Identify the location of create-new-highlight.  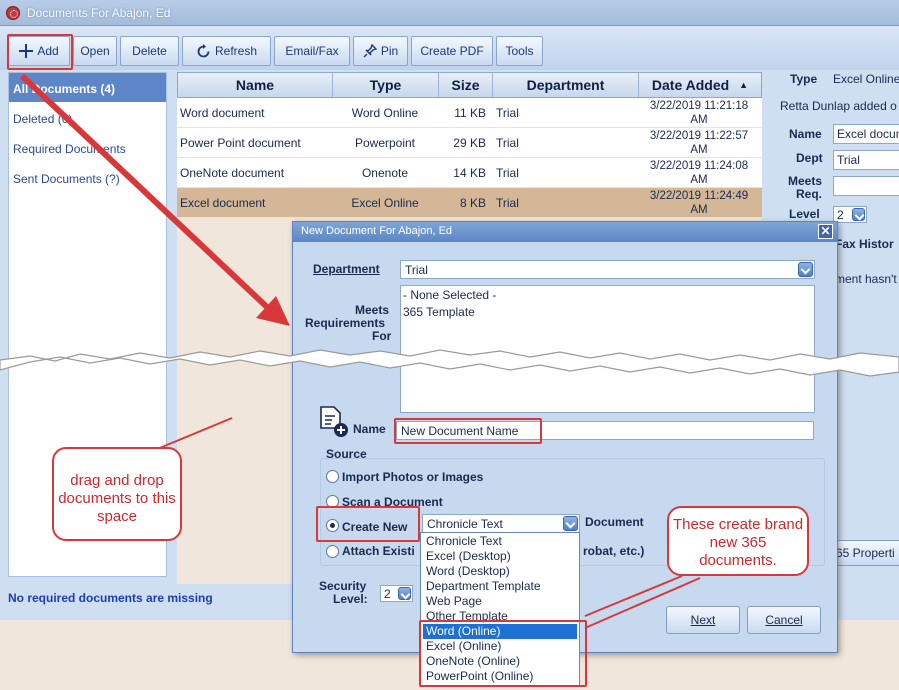
(368, 524).